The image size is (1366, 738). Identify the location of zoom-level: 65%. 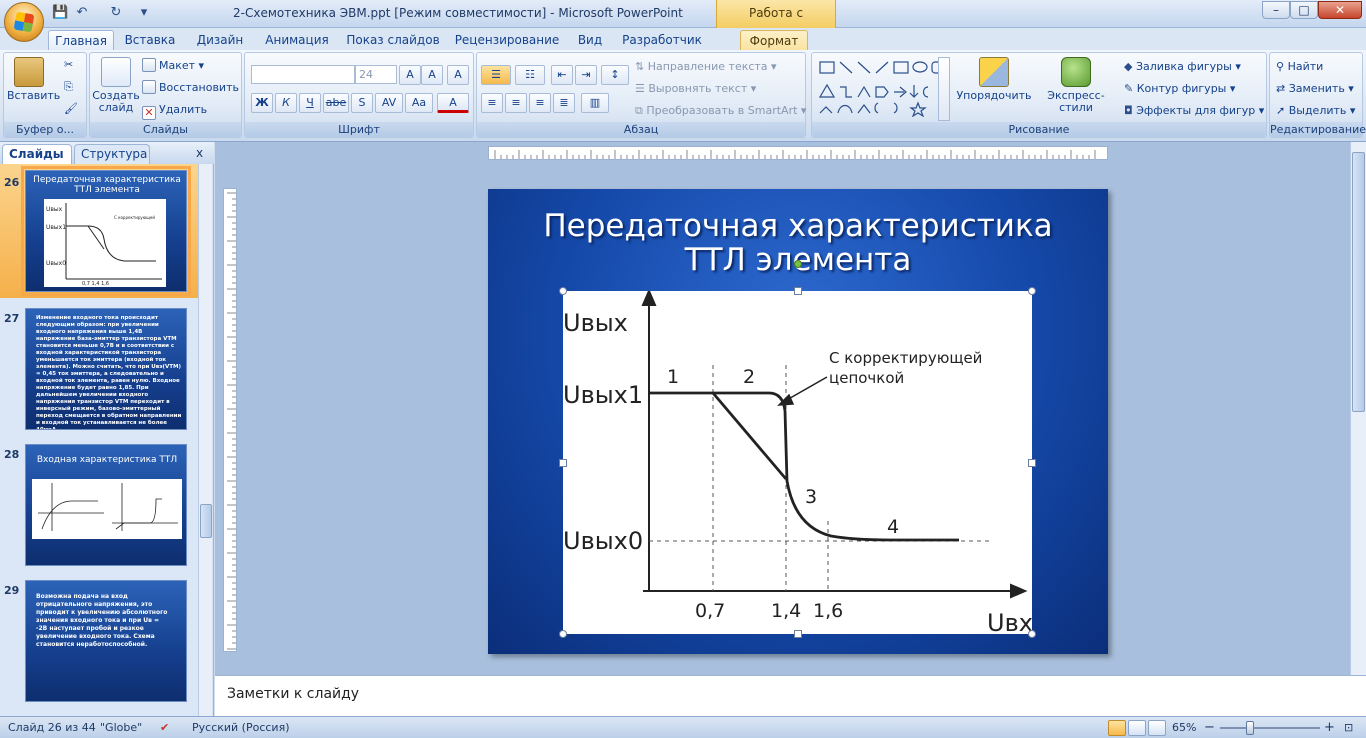
(1184, 727).